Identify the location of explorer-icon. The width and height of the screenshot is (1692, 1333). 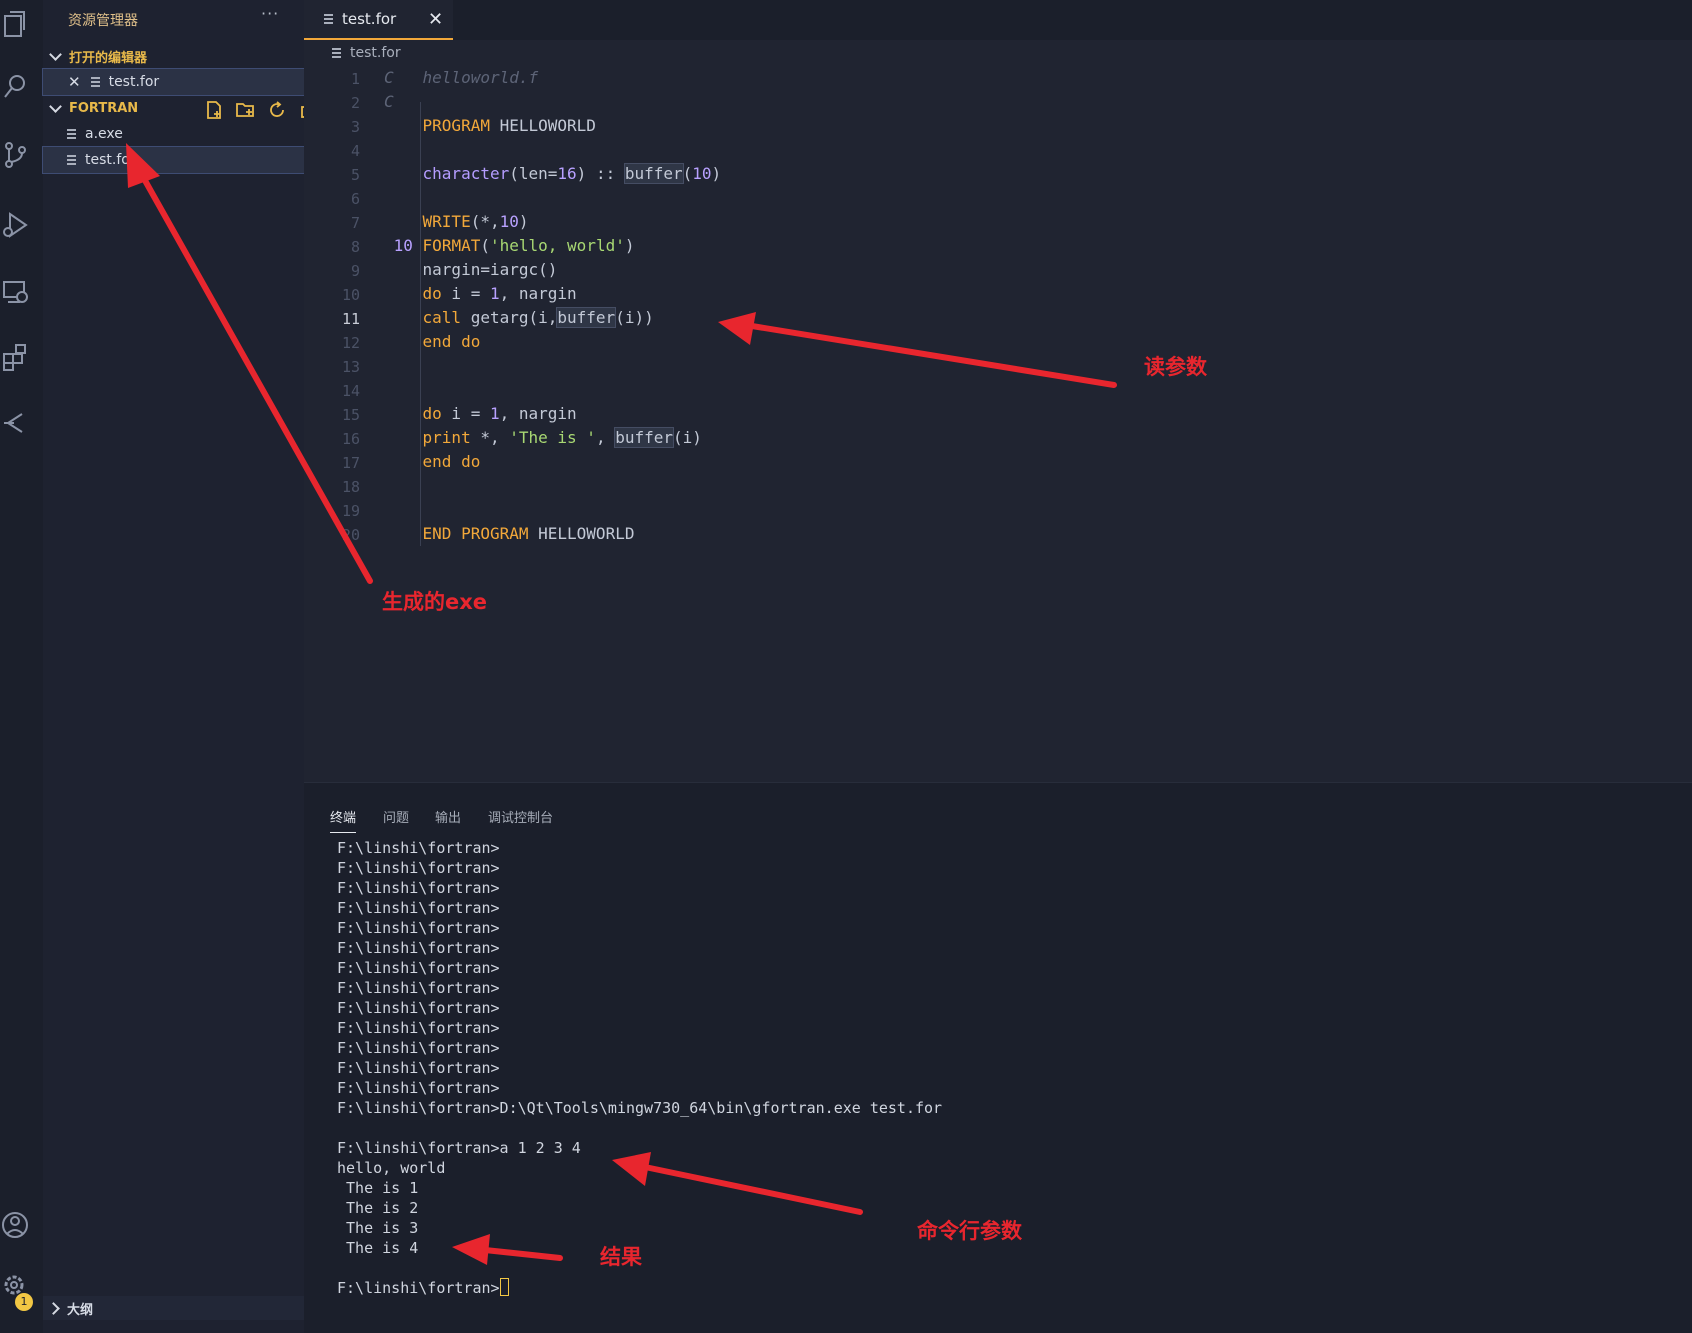
(15, 25).